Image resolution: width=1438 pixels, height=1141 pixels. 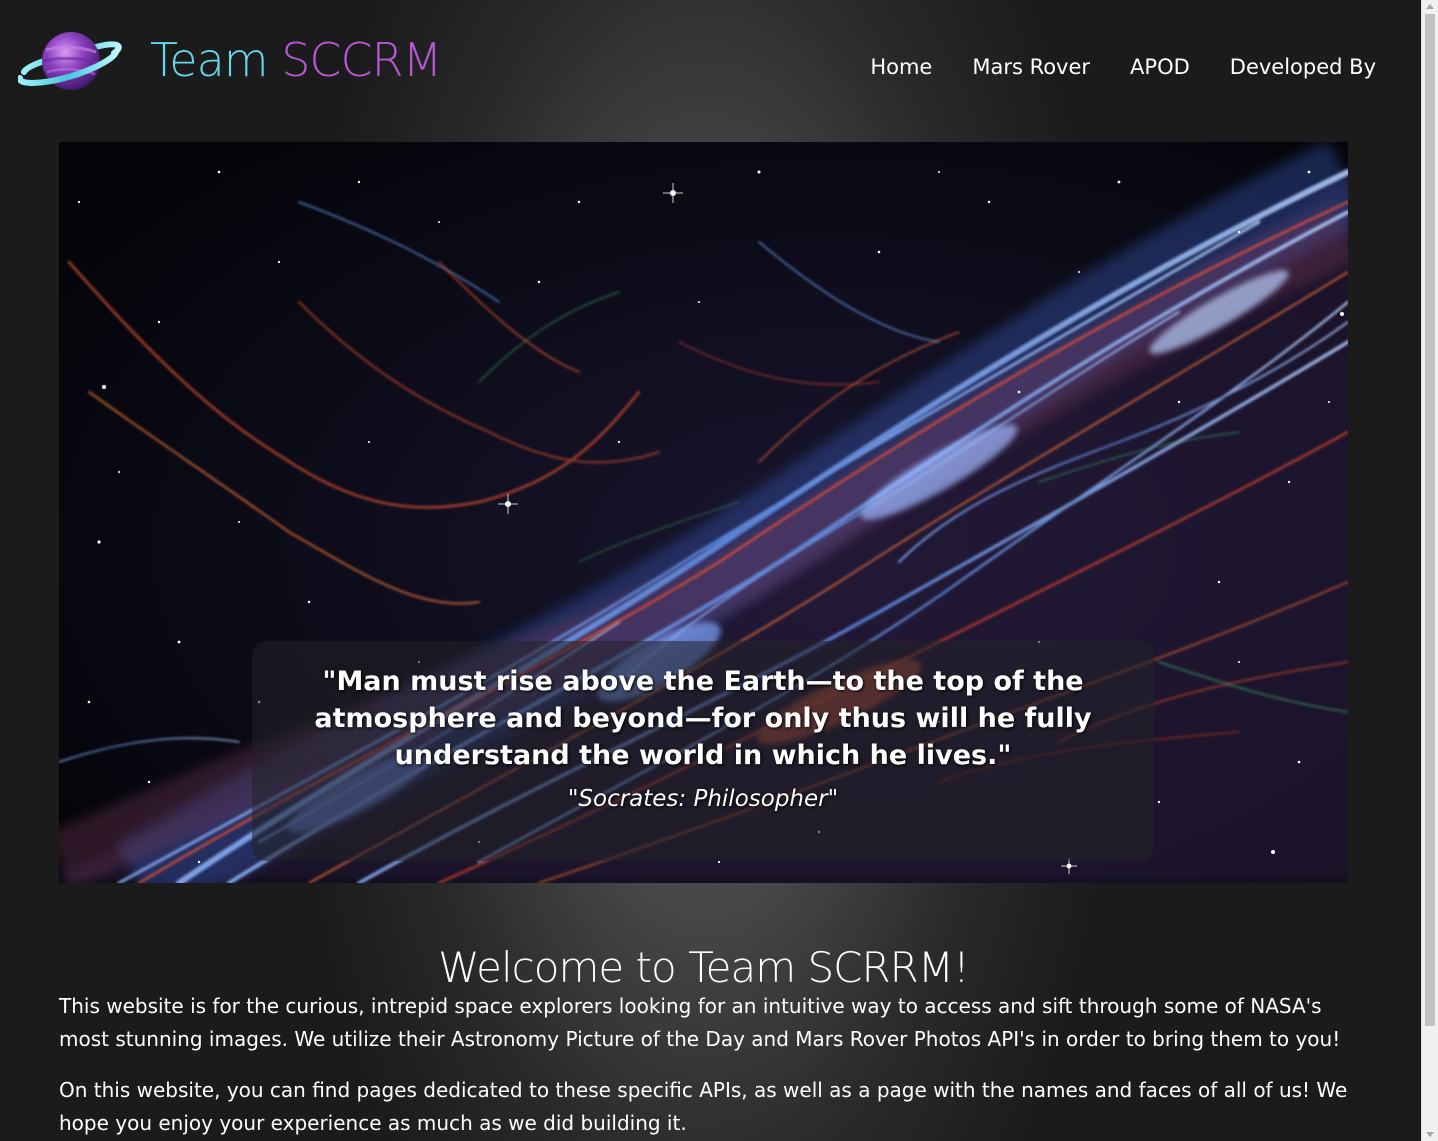 What do you see at coordinates (1031, 67) in the screenshot?
I see `nav-mars-rover: Mars Rover` at bounding box center [1031, 67].